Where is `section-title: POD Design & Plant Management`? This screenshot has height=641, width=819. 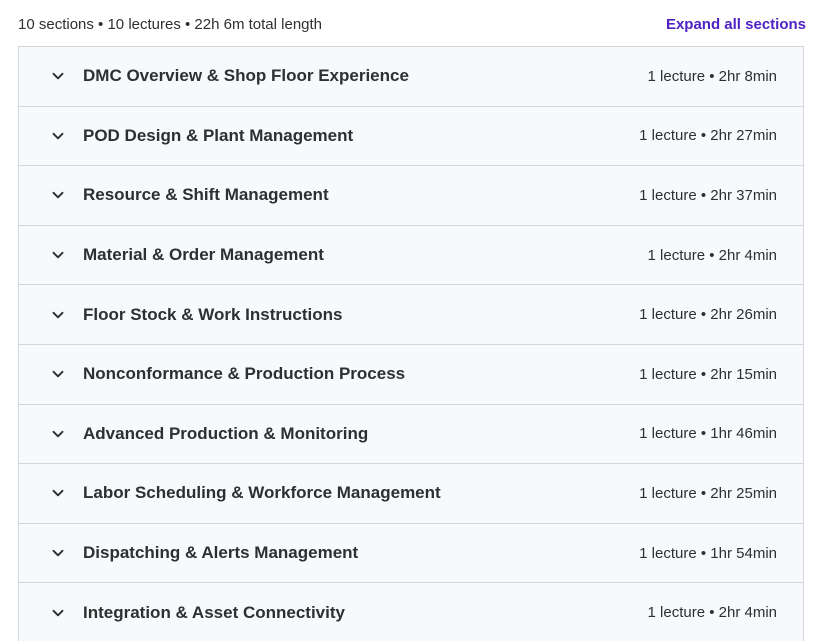
section-title: POD Design & Plant Management is located at coordinates (218, 135).